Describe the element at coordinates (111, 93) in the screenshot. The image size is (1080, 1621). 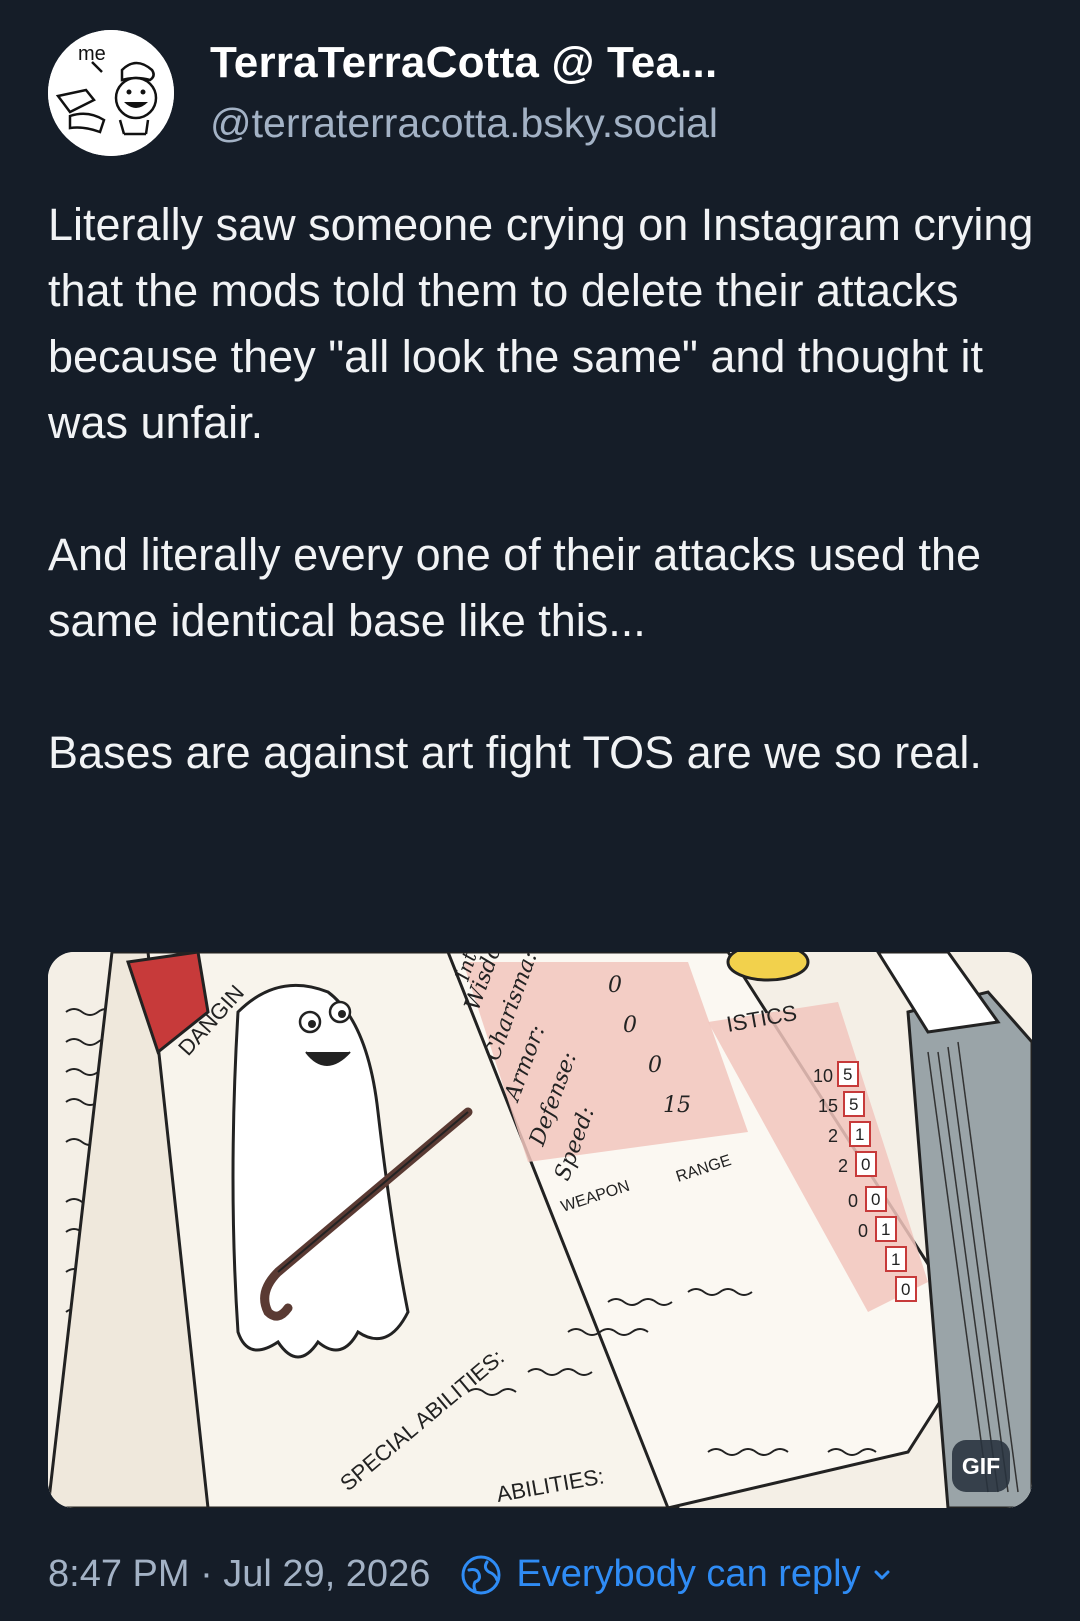
I see `avatar: me` at that location.